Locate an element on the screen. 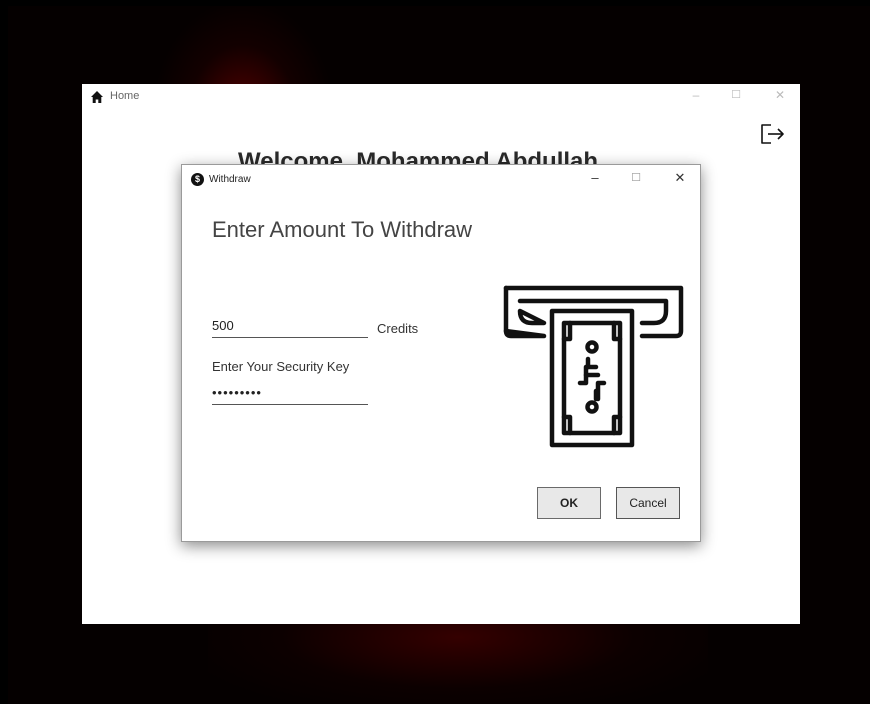 The width and height of the screenshot is (870, 704). dollar-circle-icon: $ is located at coordinates (197, 179).